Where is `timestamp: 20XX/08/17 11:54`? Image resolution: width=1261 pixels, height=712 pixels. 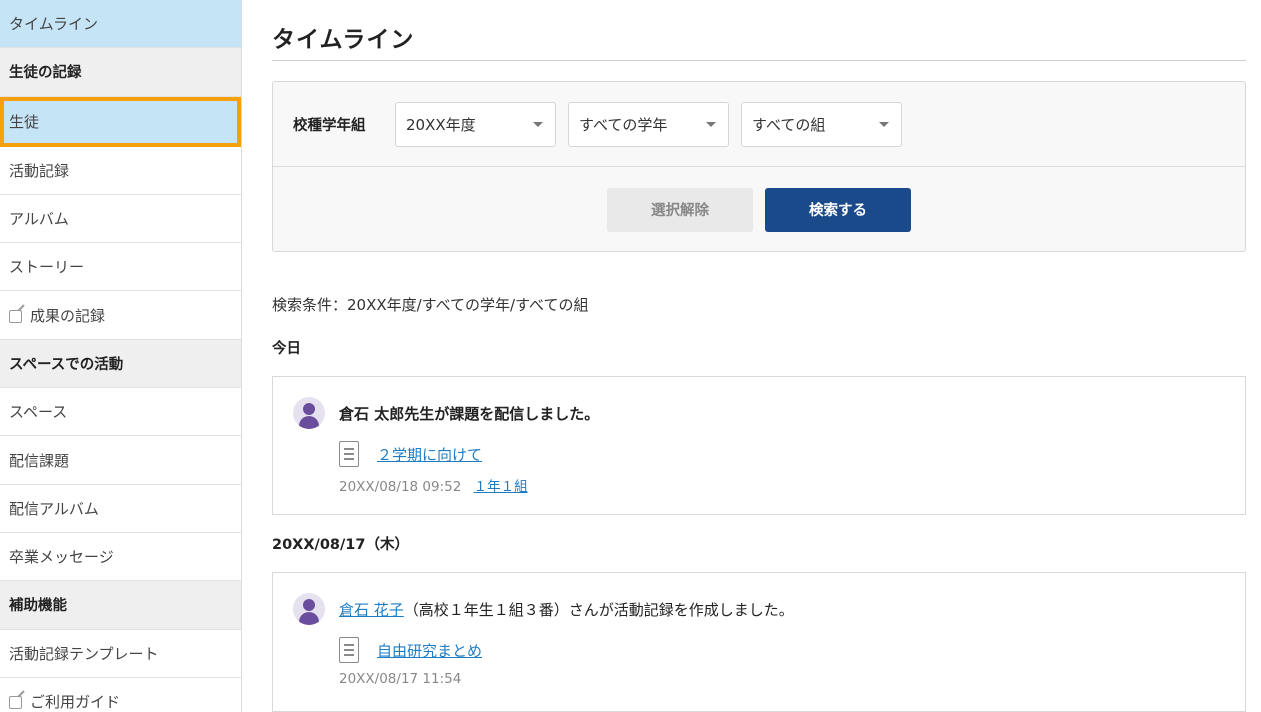 timestamp: 20XX/08/17 11:54 is located at coordinates (400, 679).